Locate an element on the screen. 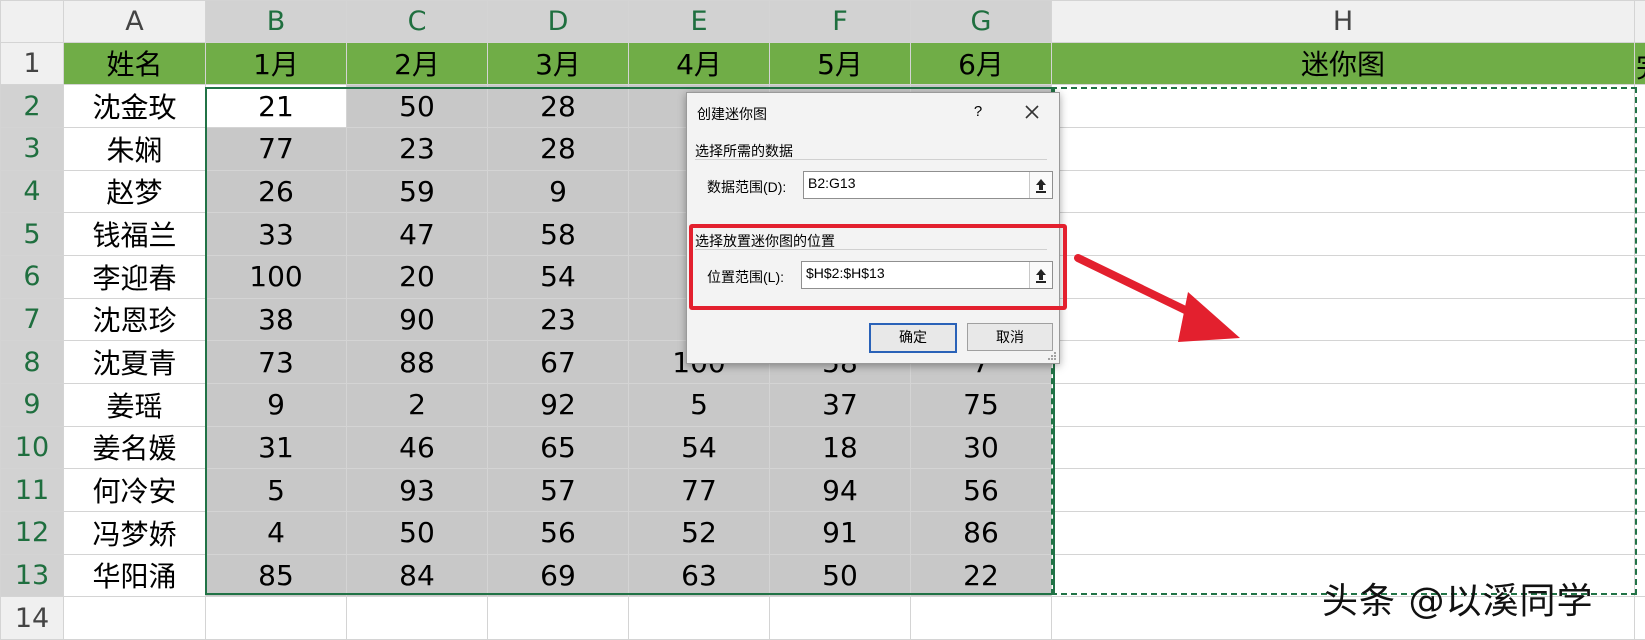  column-header-i is located at coordinates (1639, 21).